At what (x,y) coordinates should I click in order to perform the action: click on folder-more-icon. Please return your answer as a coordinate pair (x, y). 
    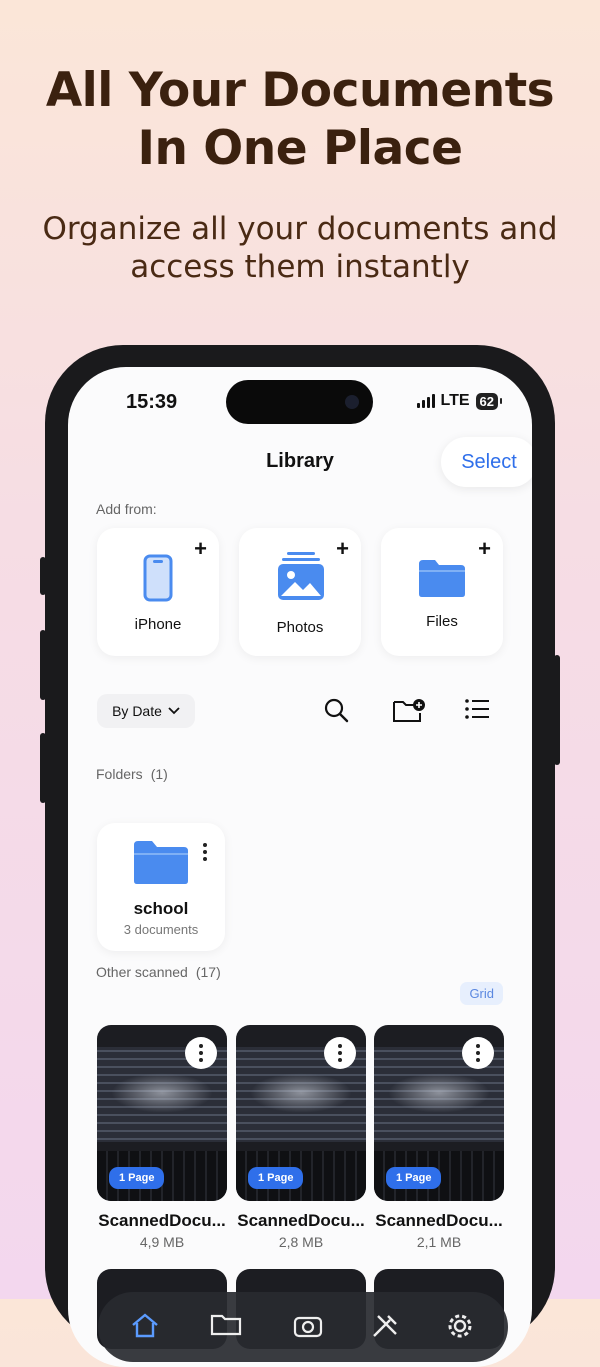
    Looking at the image, I should click on (205, 852).